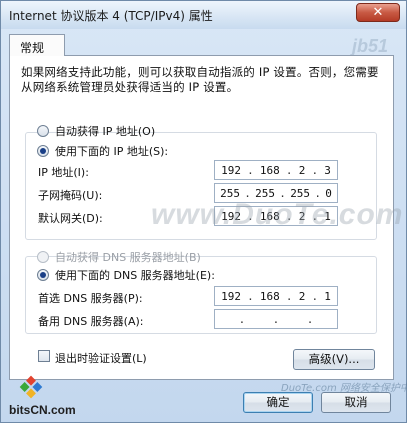 This screenshot has width=407, height=423. What do you see at coordinates (43, 257) in the screenshot?
I see `radio-auto-dns-indicator` at bounding box center [43, 257].